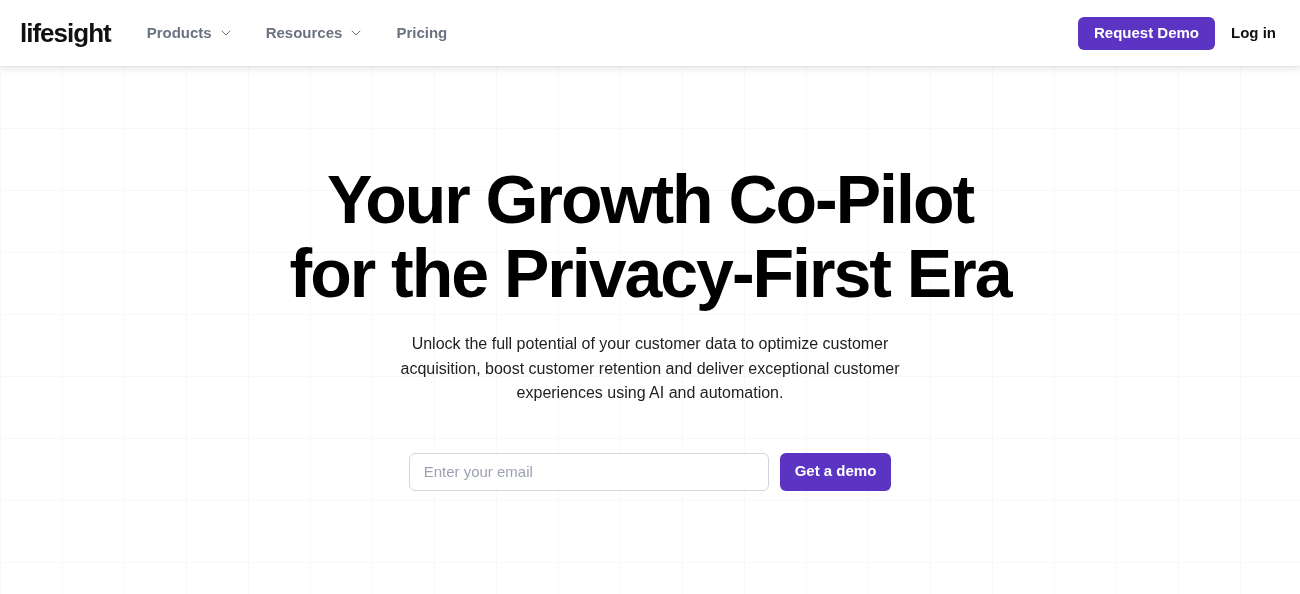 The width and height of the screenshot is (1300, 594). I want to click on hero-description: Unlock the full potential of your customer data to optimize customer acquisition, boost customer retention and deliver exceptional customer experiences using AI and automation., so click(650, 368).